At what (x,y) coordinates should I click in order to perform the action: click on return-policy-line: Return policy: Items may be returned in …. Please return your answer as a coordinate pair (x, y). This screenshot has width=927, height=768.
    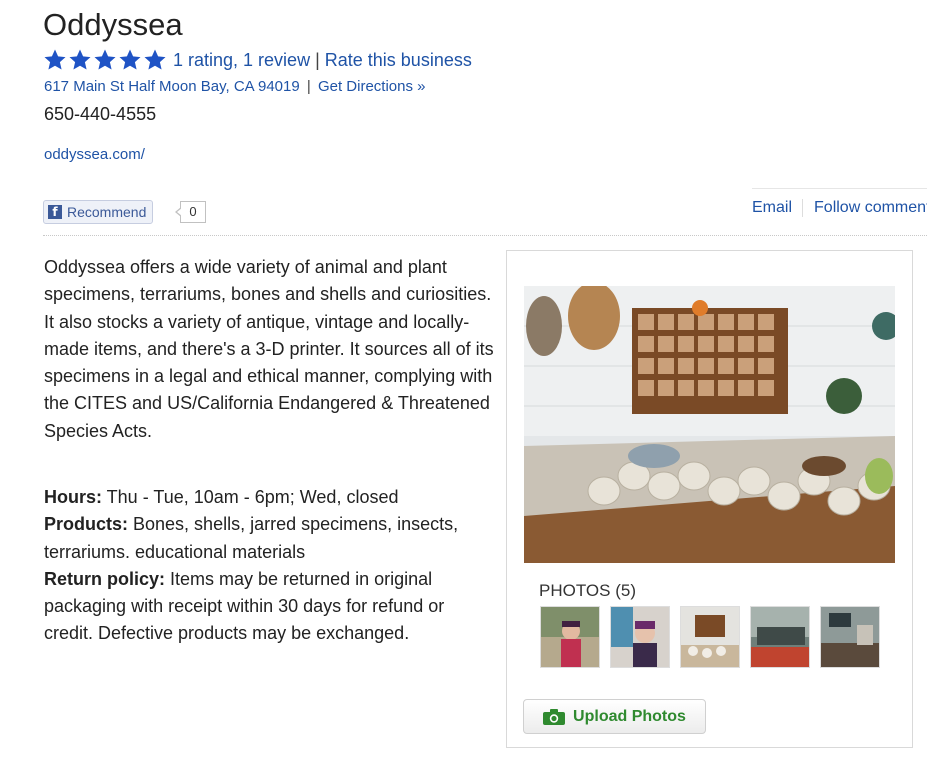
    Looking at the image, I should click on (269, 607).